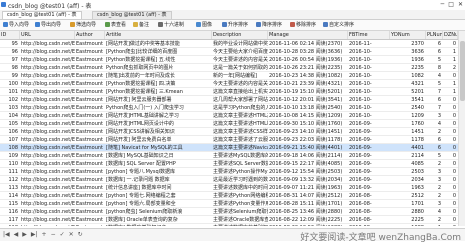 The image size is (465, 243). Describe the element at coordinates (235, 25) in the screenshot. I see `toolbar-button-sort-asc: 升序排序` at that location.